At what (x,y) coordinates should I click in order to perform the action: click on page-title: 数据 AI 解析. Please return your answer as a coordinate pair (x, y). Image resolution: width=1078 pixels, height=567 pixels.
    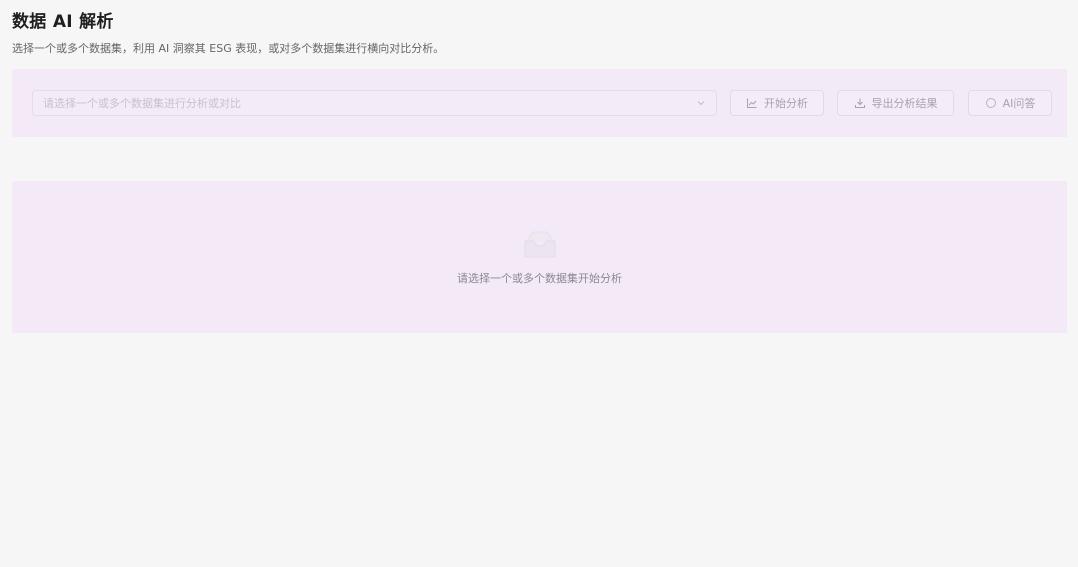
    Looking at the image, I should click on (63, 22).